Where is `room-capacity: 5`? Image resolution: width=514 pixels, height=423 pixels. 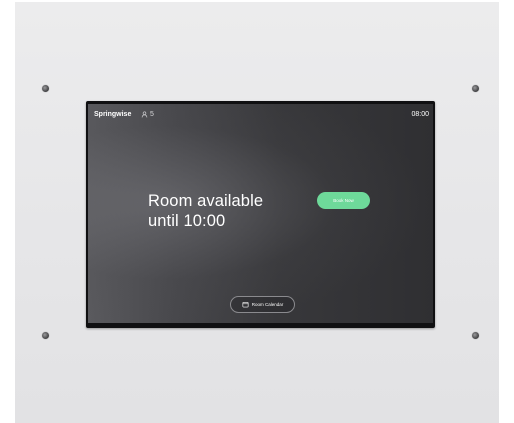
room-capacity: 5 is located at coordinates (147, 114).